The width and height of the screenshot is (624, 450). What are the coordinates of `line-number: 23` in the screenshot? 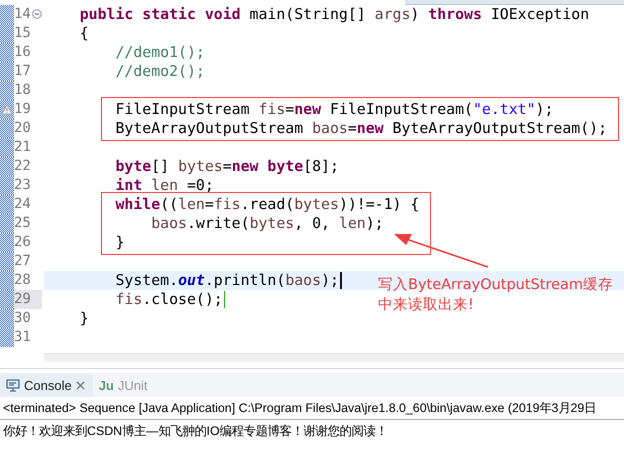 It's located at (28, 185).